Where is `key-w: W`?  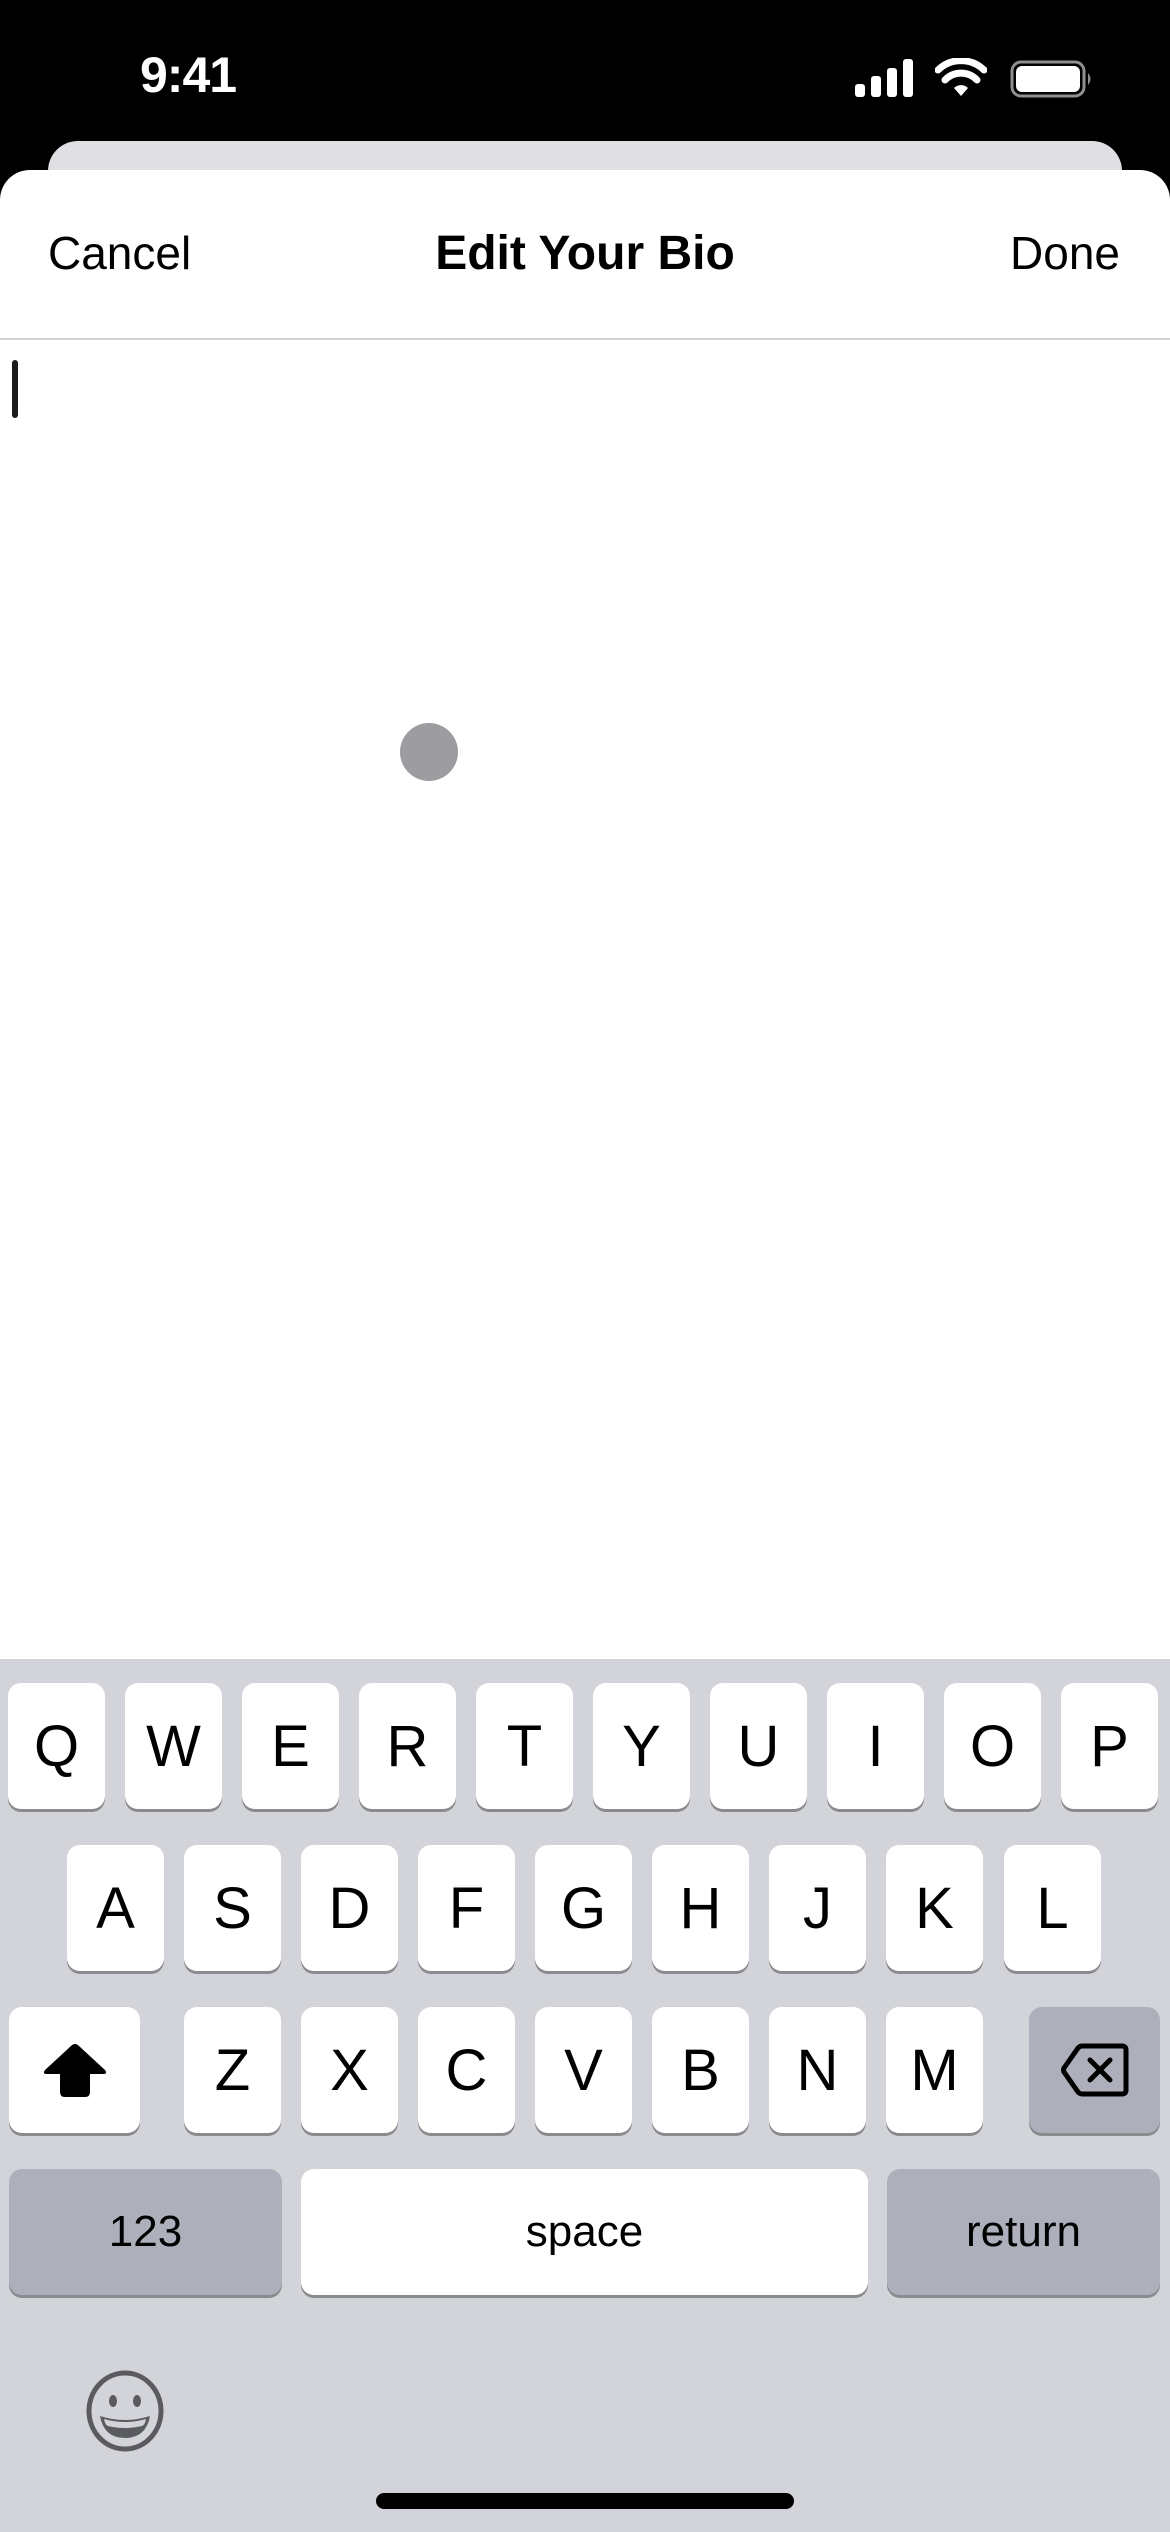 key-w: W is located at coordinates (173, 1746).